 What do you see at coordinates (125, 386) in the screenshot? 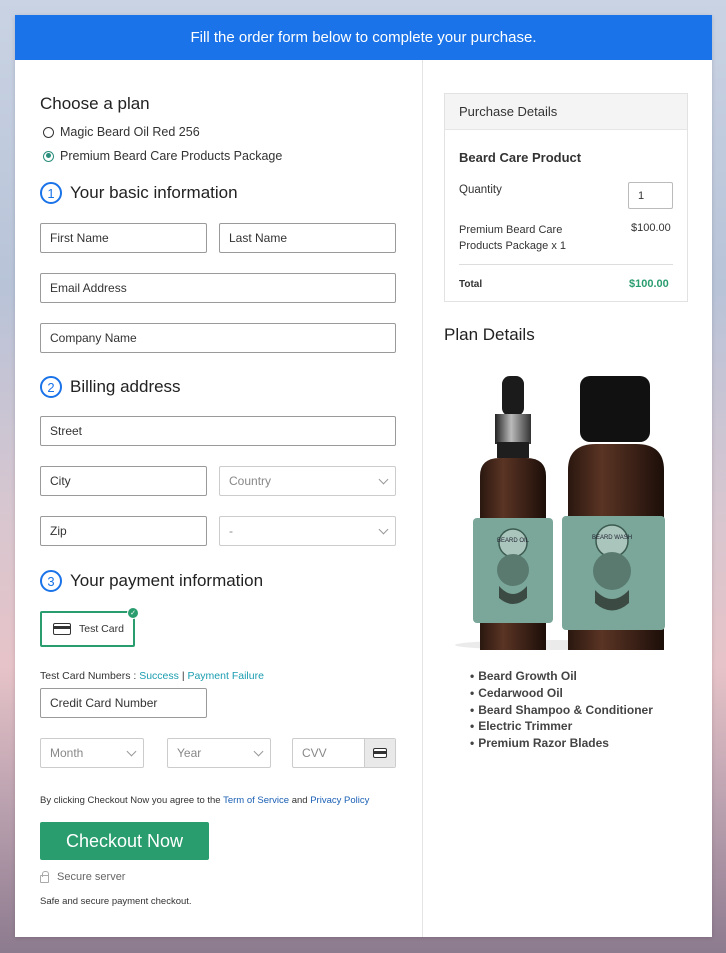
I see `step-title: Billing address` at bounding box center [125, 386].